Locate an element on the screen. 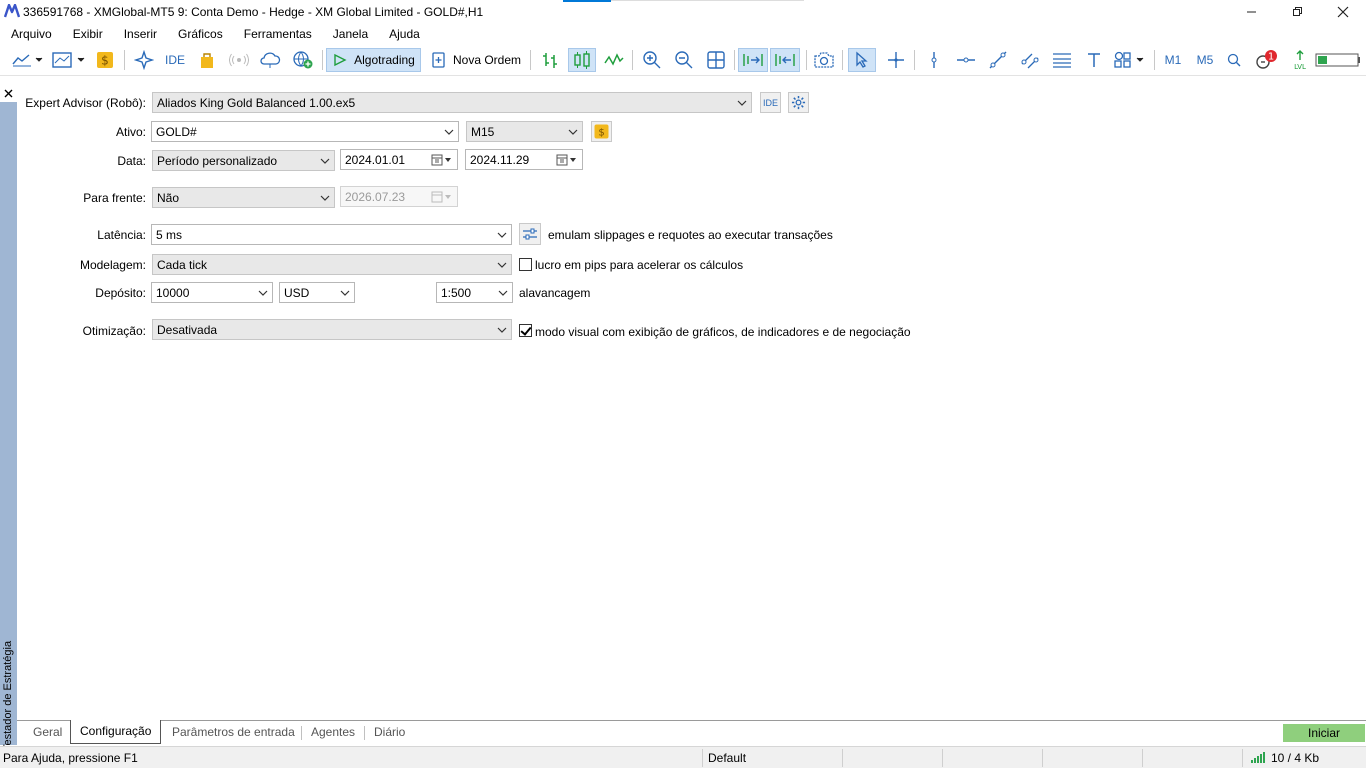 The width and height of the screenshot is (1366, 768). chart-window-dropdown-icon is located at coordinates (68, 60).